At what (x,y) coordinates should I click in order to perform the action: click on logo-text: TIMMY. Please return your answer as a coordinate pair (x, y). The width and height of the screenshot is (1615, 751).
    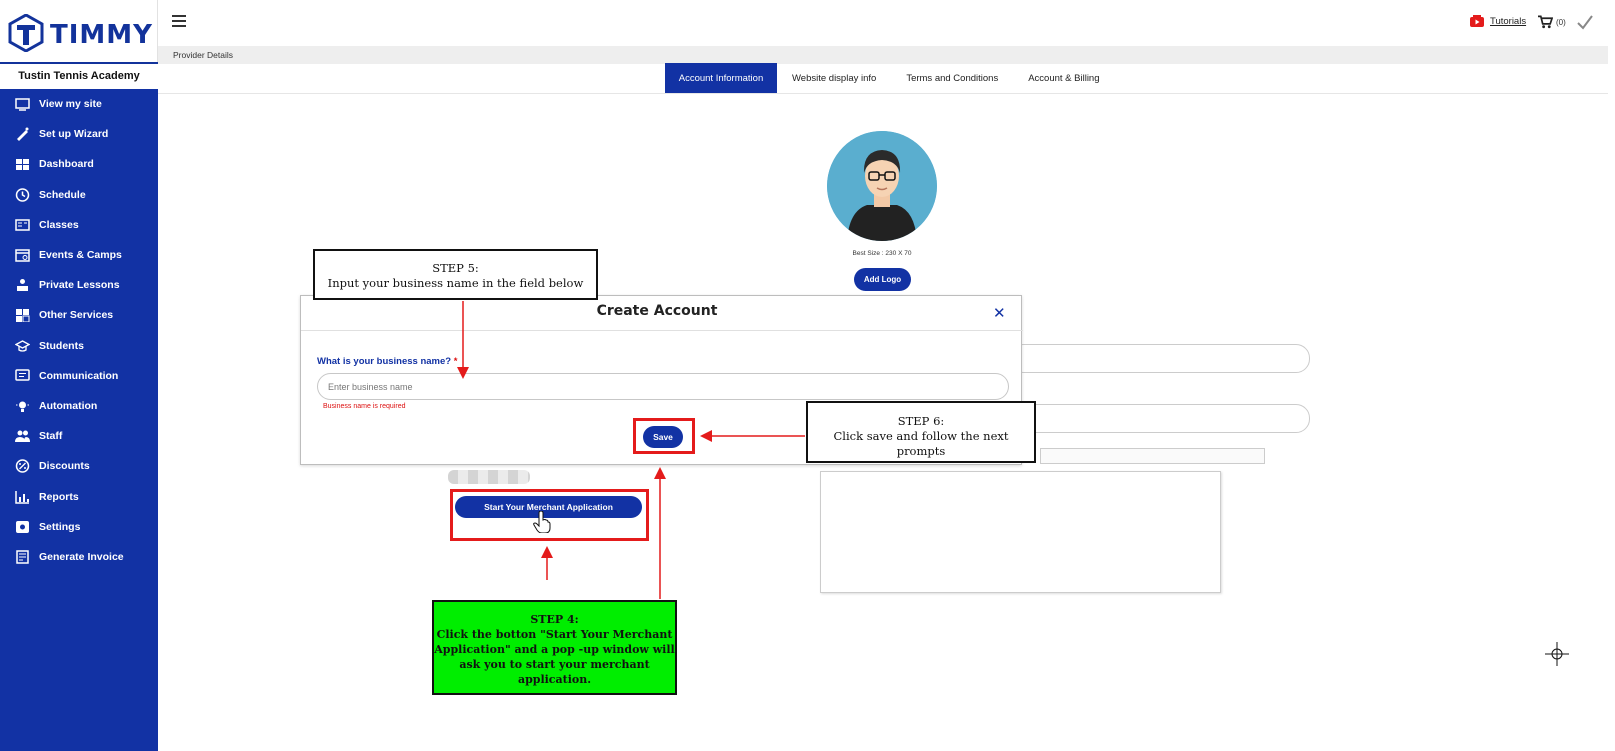
    Looking at the image, I should click on (101, 35).